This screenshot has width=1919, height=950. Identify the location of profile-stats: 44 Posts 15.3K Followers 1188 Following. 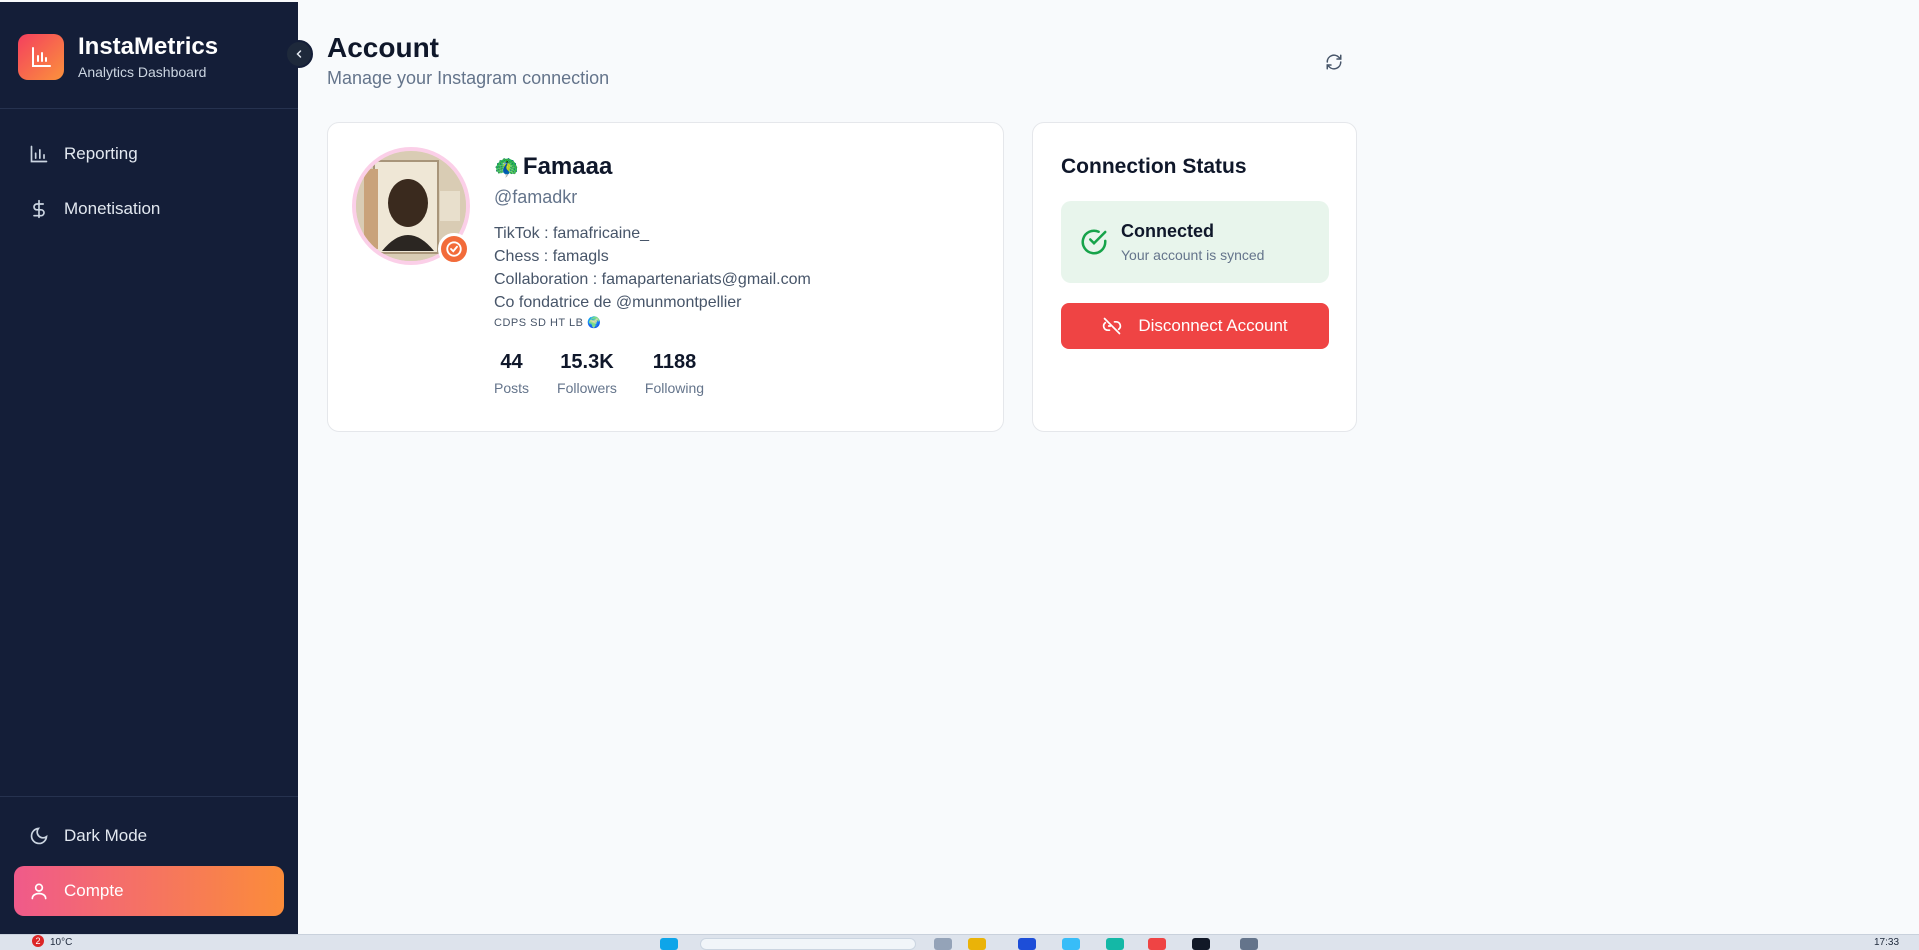
(734, 373).